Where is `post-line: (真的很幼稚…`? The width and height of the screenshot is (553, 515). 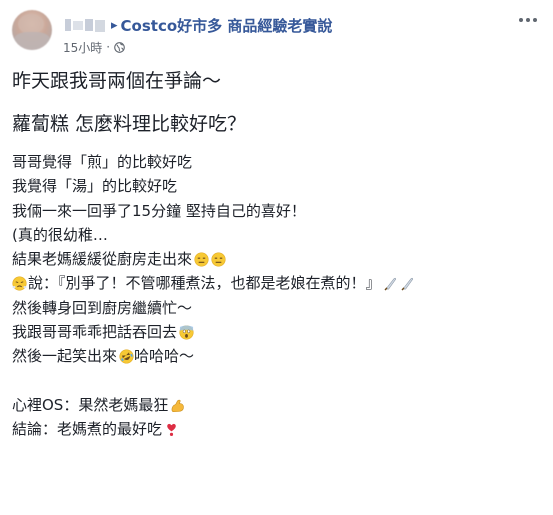
post-line: (真的很幼稚… is located at coordinates (60, 234).